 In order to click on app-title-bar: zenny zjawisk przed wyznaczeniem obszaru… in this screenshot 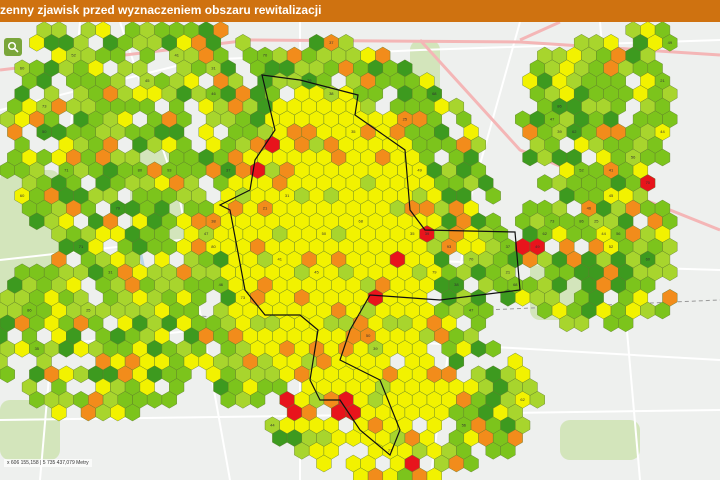, I will do `click(360, 11)`.